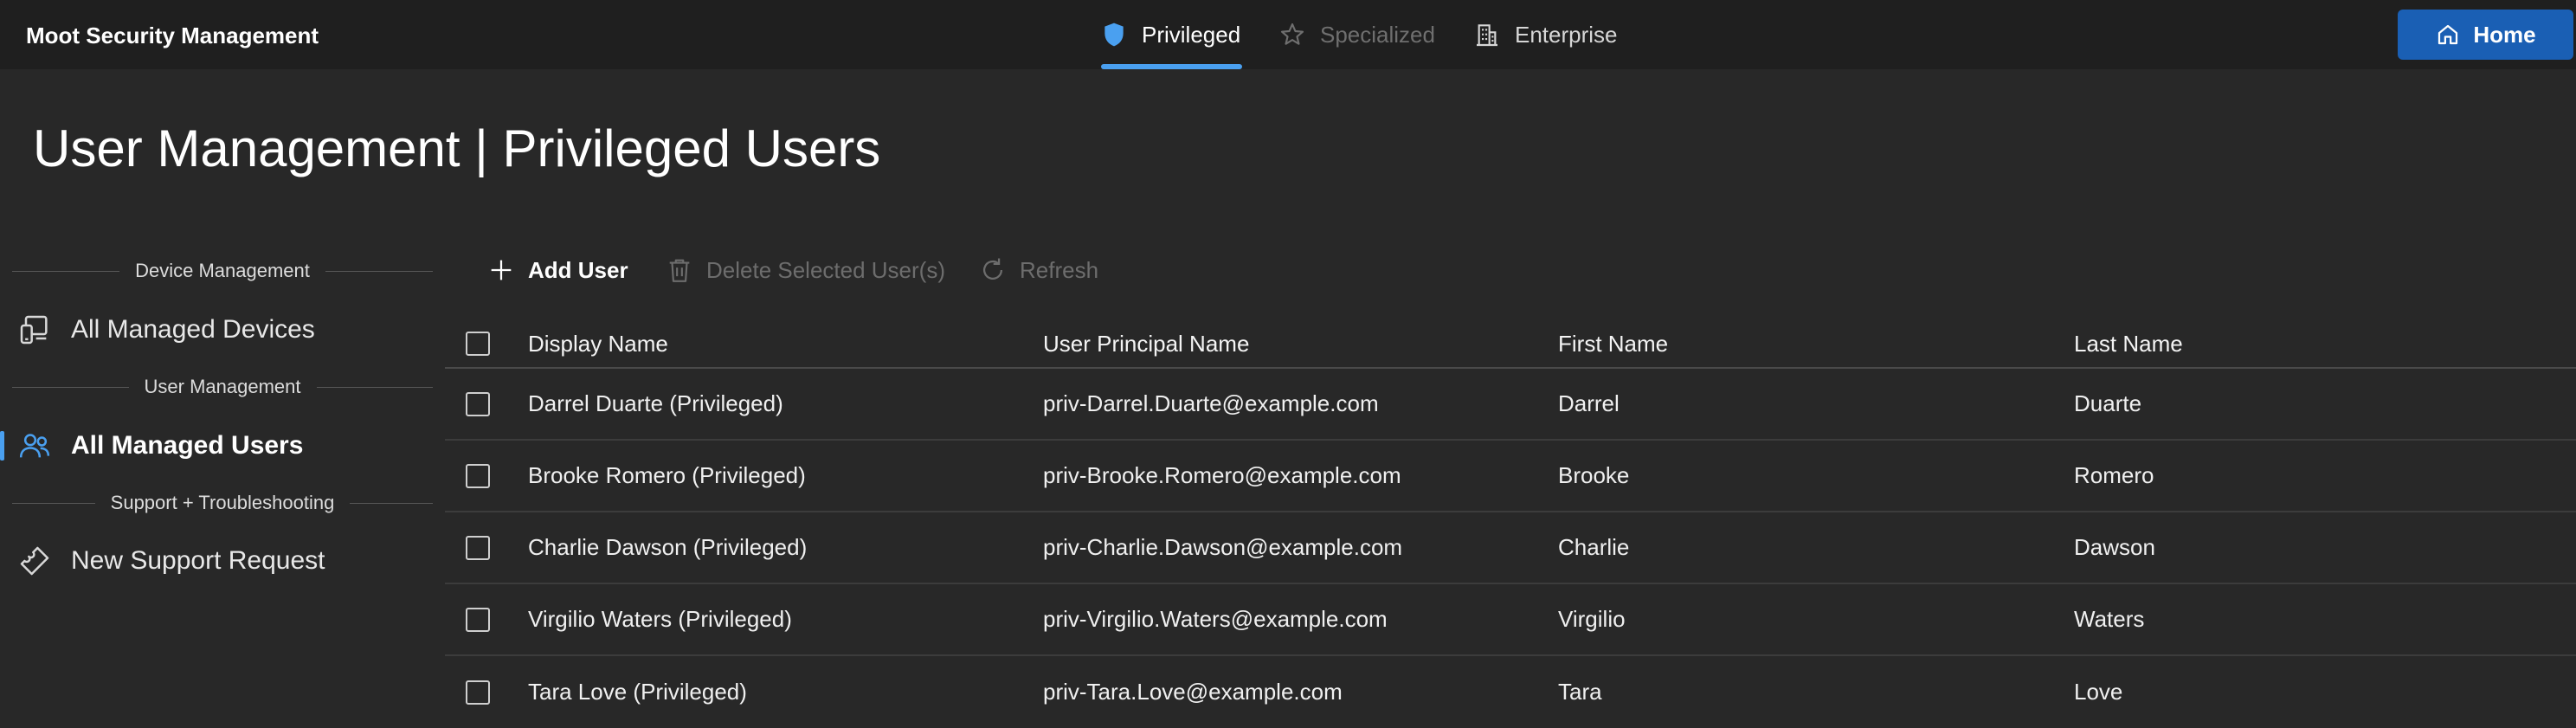 The height and width of the screenshot is (728, 2576). Describe the element at coordinates (578, 269) in the screenshot. I see `add-user-label: Add User` at that location.